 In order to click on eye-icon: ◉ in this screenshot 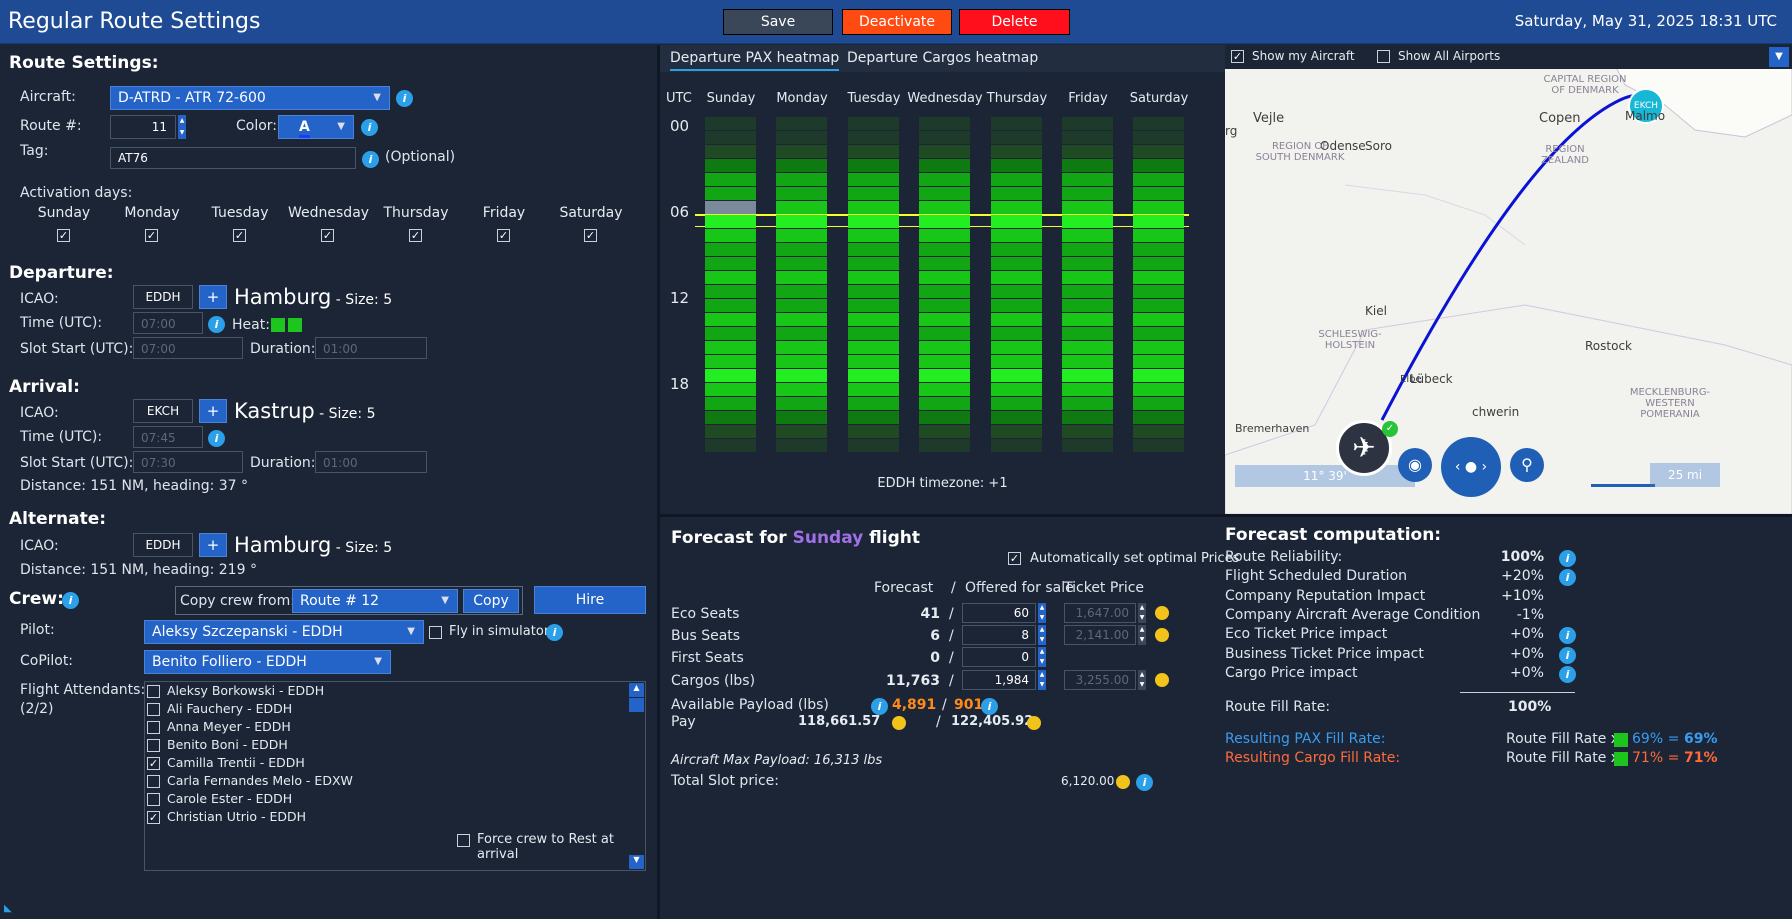, I will do `click(1415, 465)`.